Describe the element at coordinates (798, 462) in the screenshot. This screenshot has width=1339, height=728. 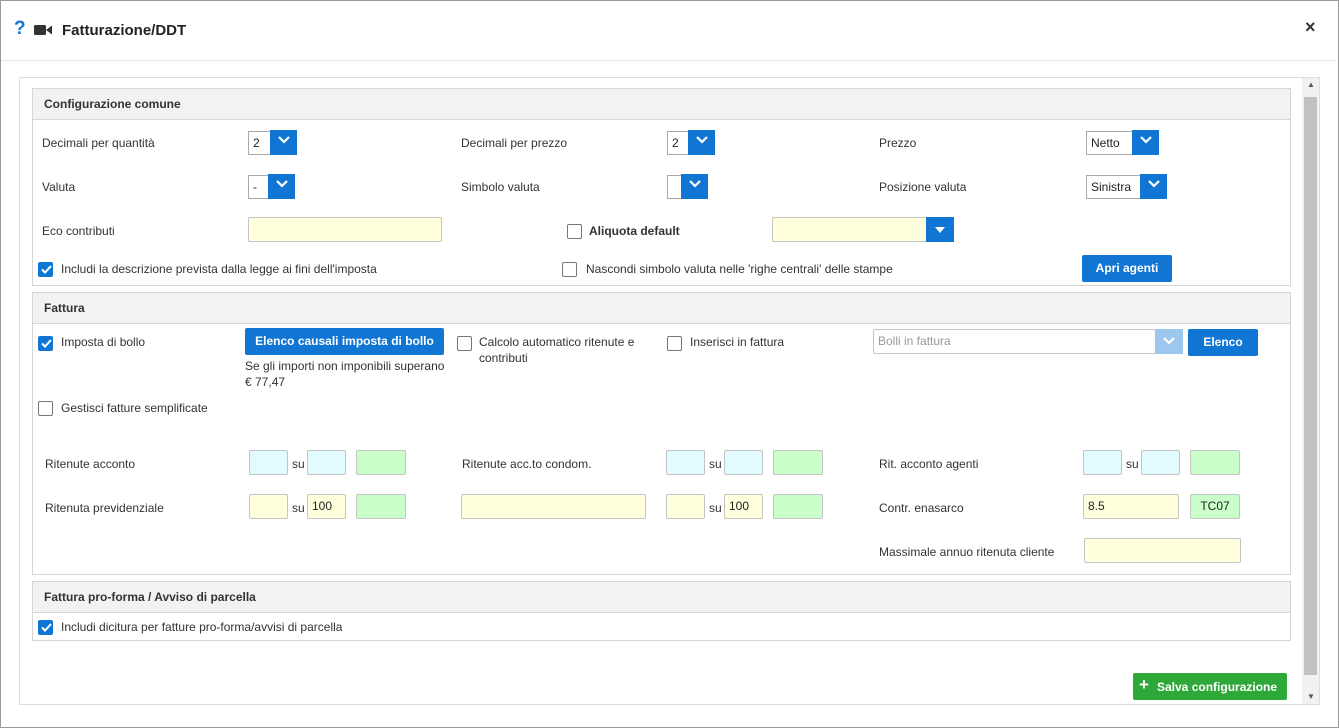
I see `ritenute-condom-code` at that location.